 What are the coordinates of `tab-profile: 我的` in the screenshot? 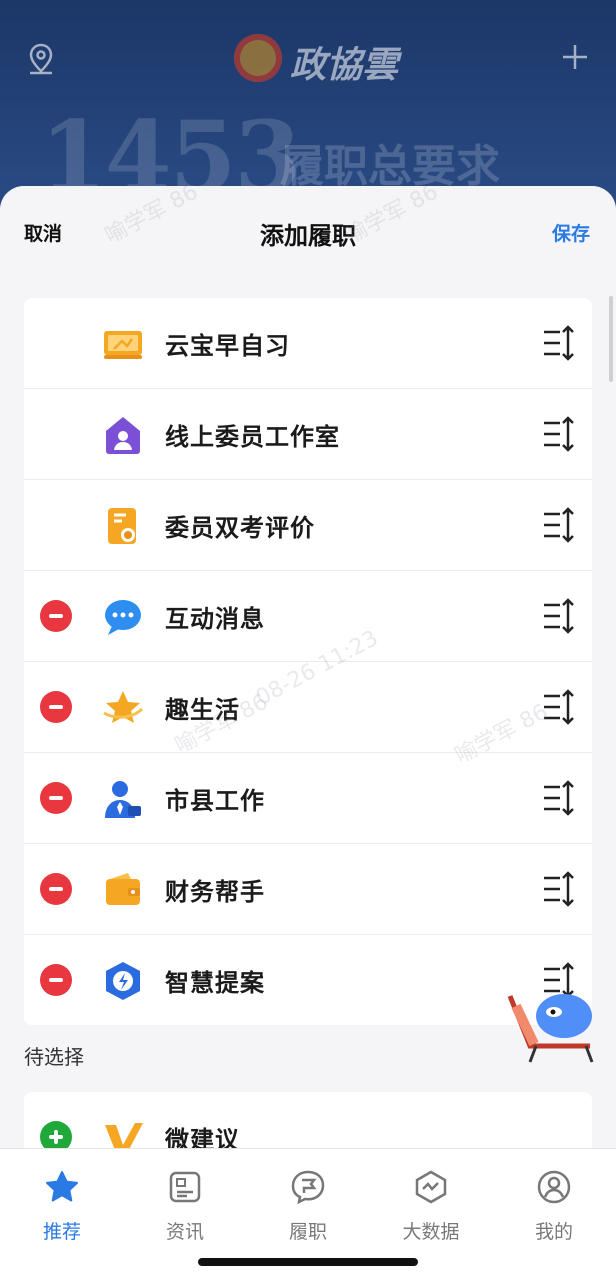 It's located at (554, 1206).